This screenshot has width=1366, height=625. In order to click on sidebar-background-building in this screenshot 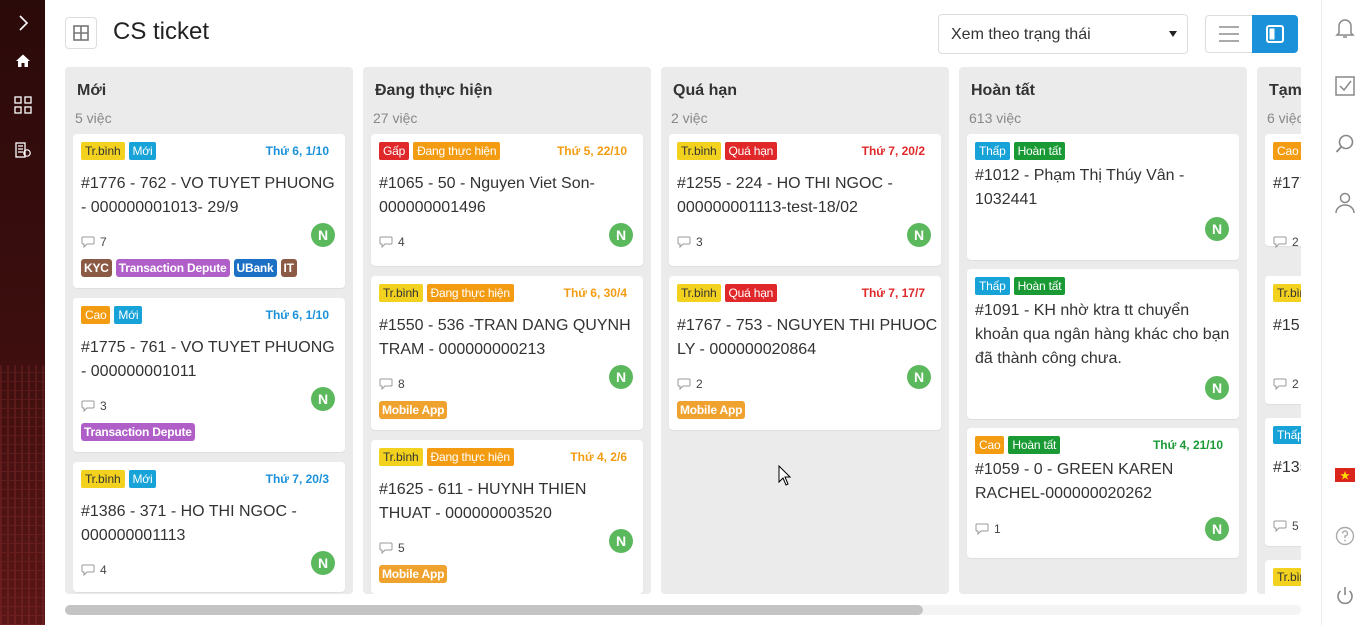, I will do `click(22, 495)`.